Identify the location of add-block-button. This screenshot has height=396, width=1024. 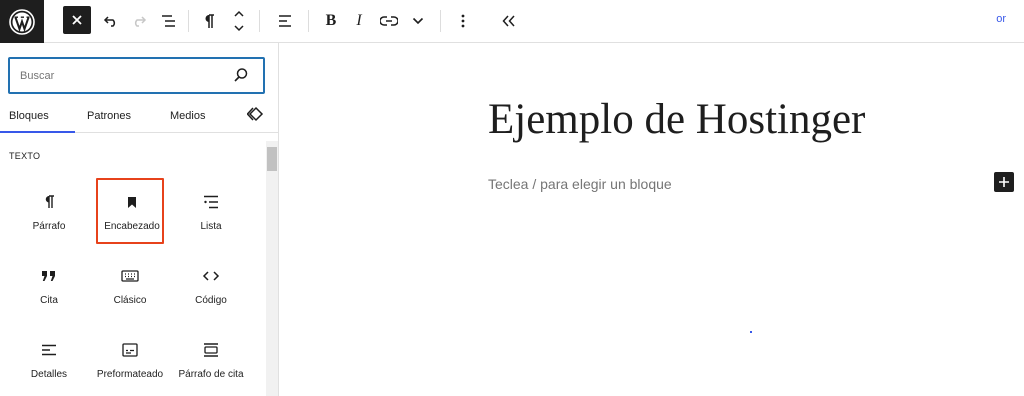
(1004, 182).